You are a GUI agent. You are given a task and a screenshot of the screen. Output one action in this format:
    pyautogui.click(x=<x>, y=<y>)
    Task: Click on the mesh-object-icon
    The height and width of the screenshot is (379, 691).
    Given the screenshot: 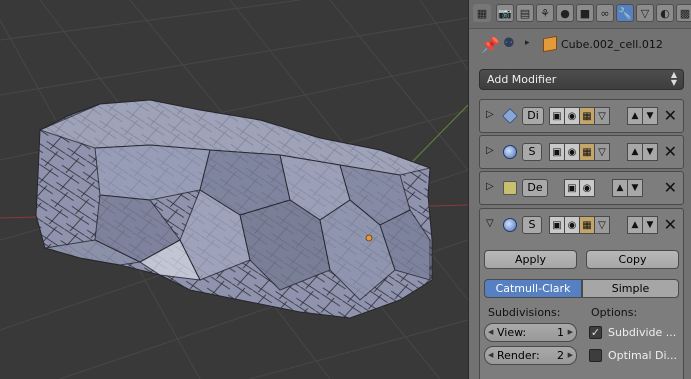 What is the action you would take?
    pyautogui.click(x=550, y=44)
    